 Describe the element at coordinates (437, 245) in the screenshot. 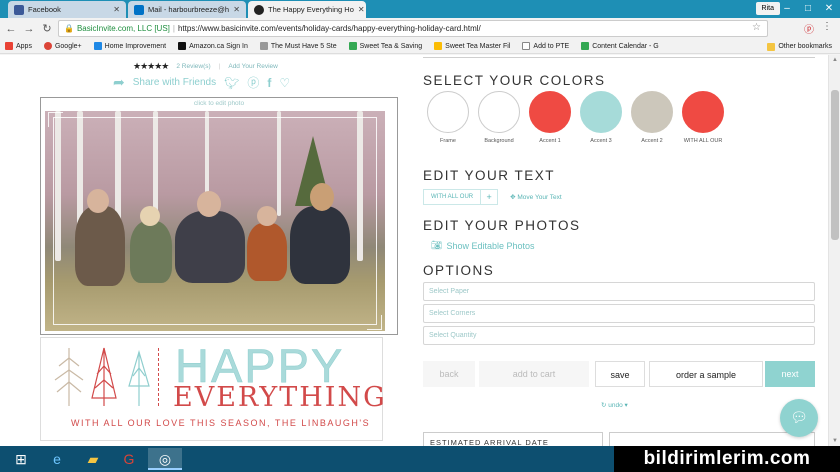

I see `camera-icon: 📷︎` at that location.